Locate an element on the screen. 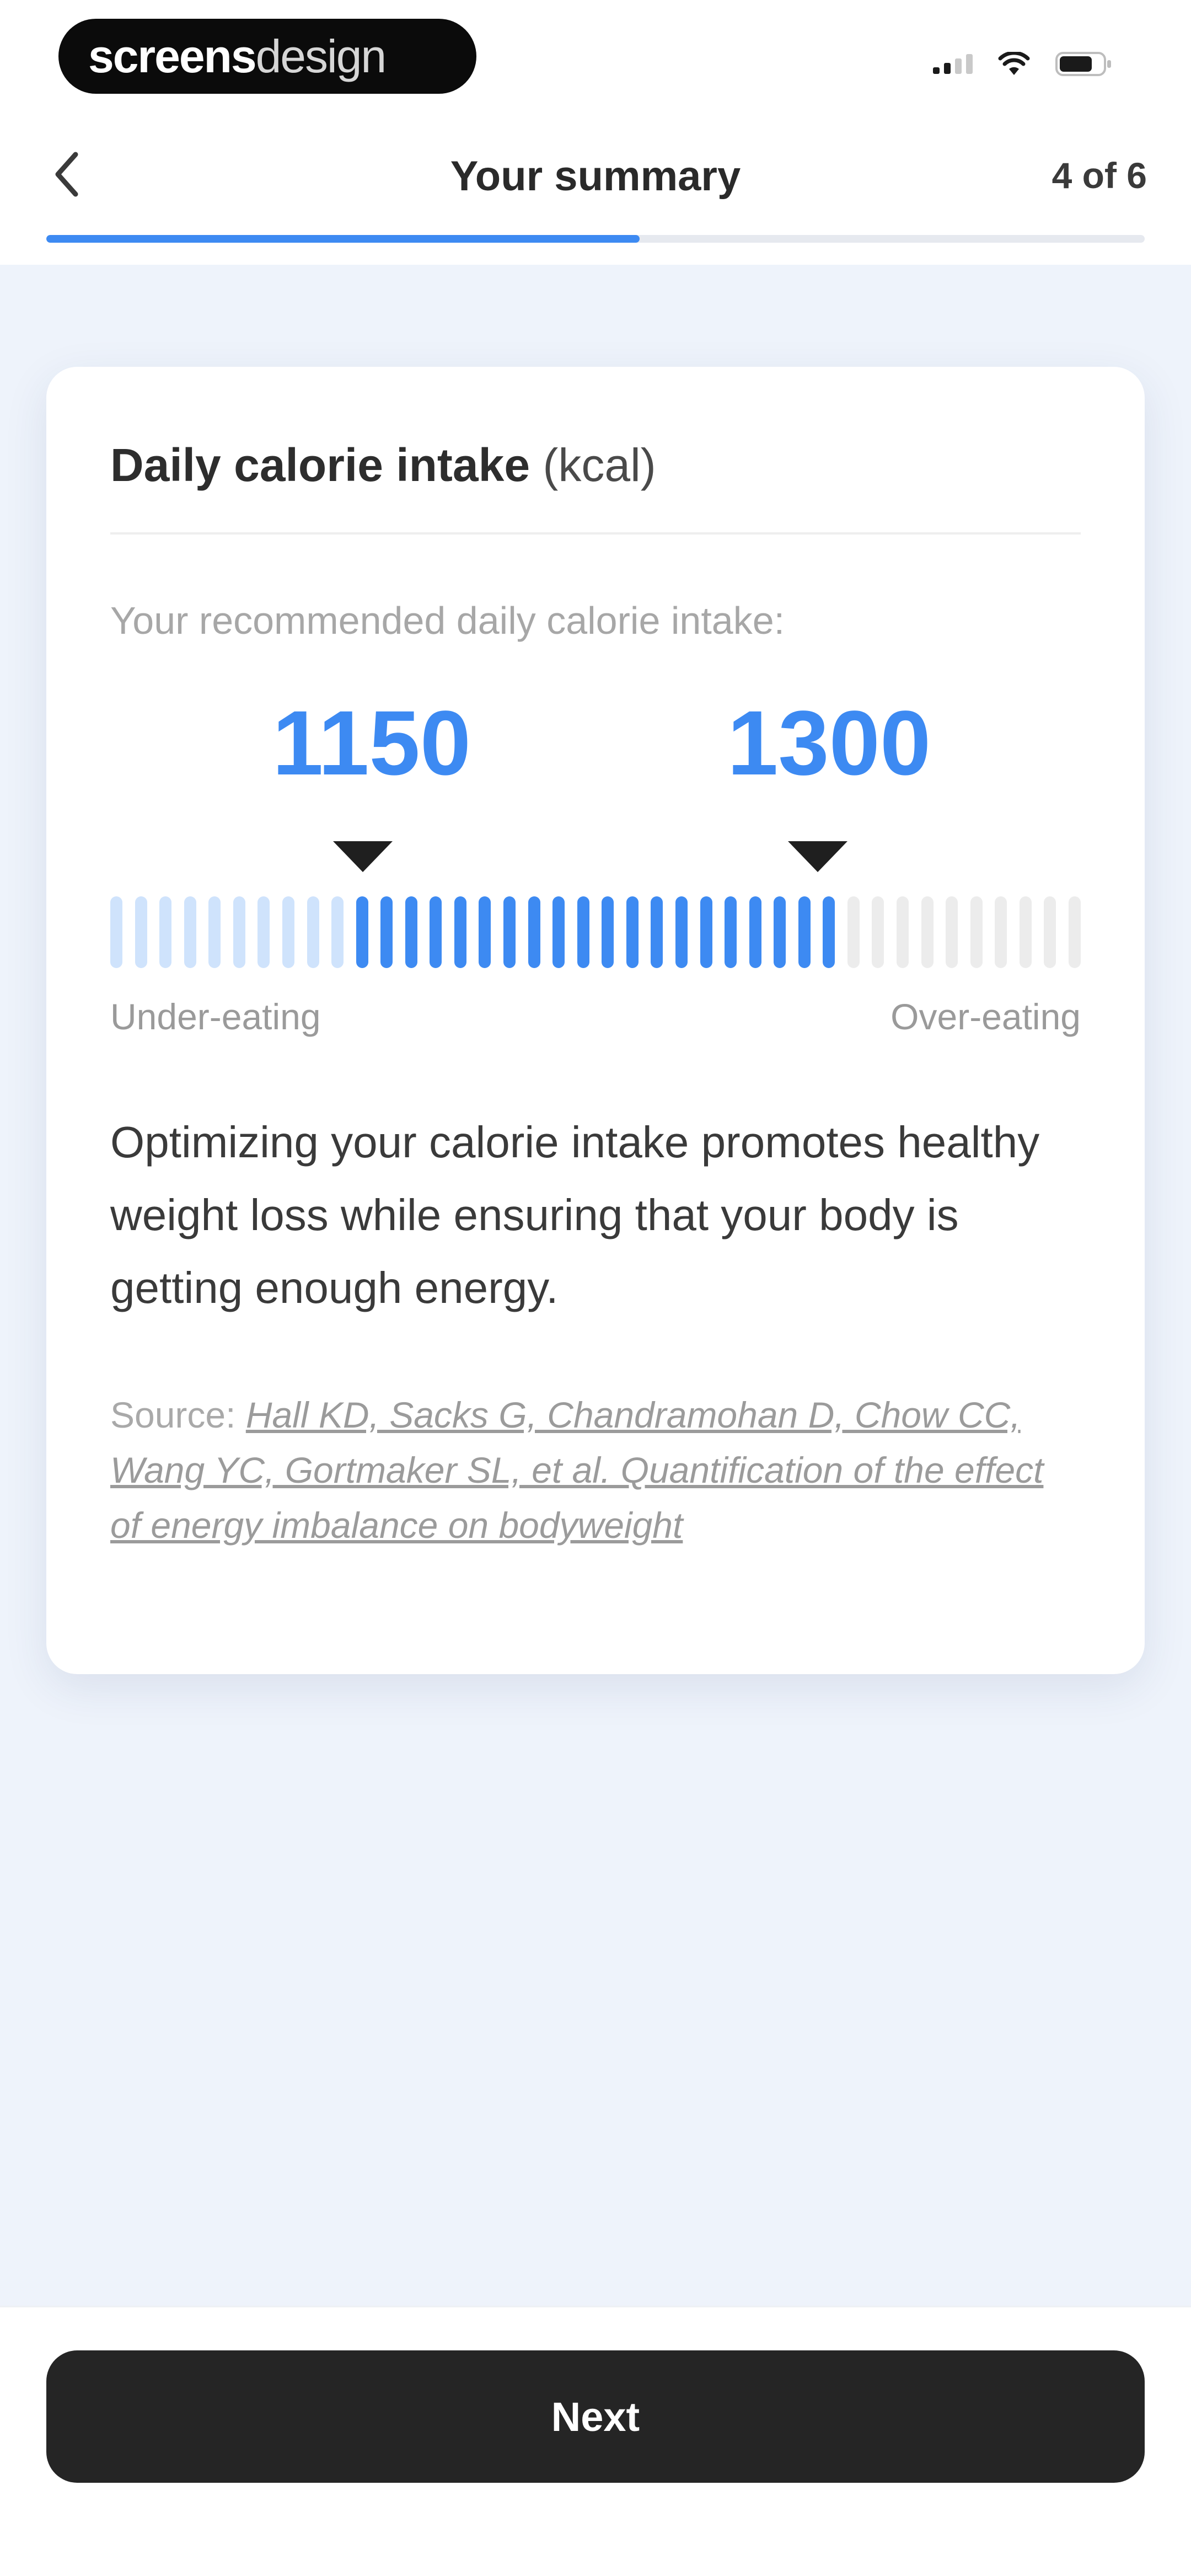  card-title-text: Daily calorie intake is located at coordinates (320, 465).